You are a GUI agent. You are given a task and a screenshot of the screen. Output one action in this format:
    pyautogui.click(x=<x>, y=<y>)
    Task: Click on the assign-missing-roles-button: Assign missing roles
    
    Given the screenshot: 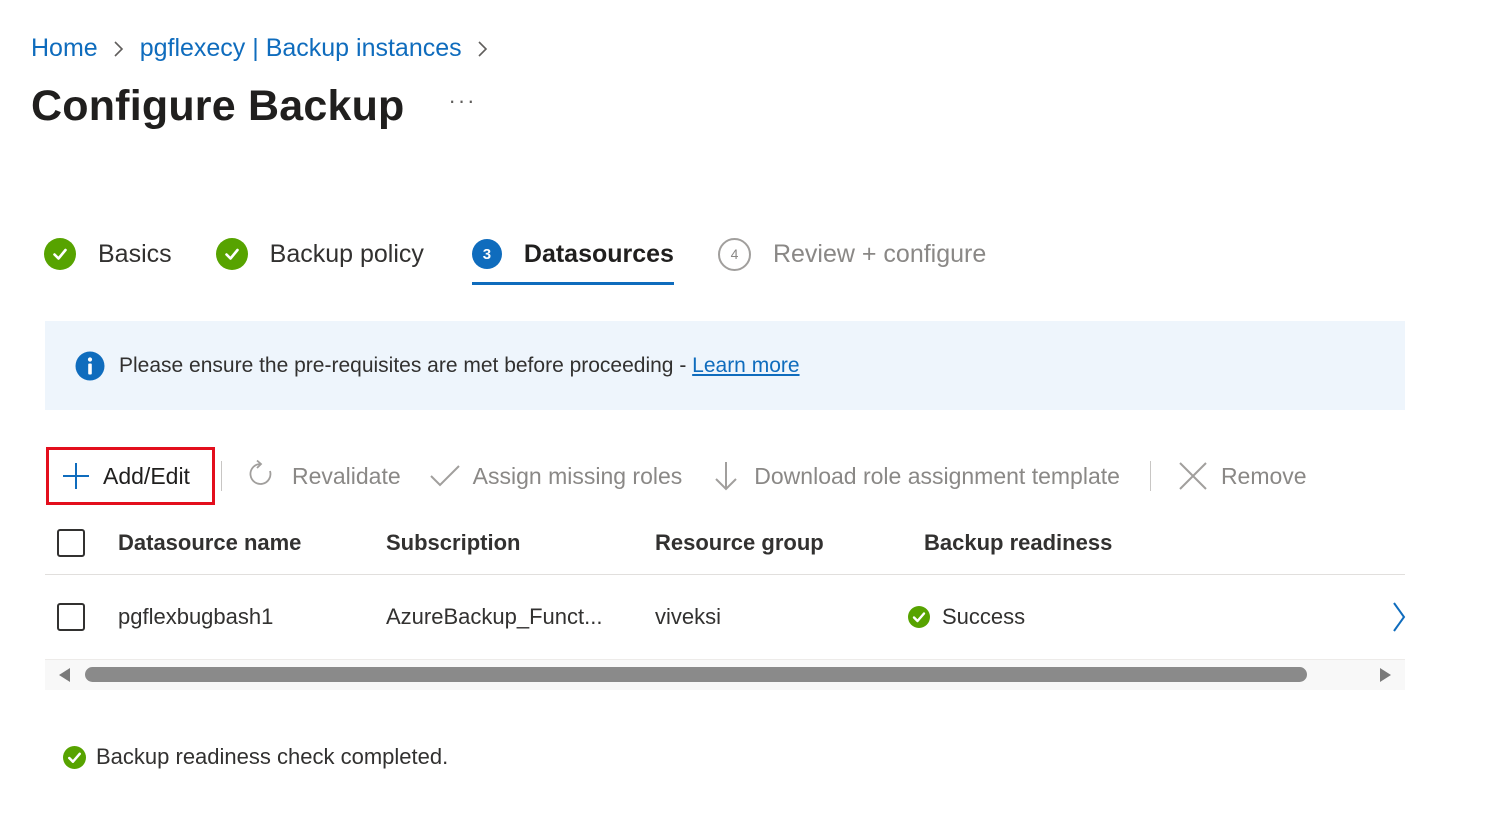 What is the action you would take?
    pyautogui.click(x=556, y=476)
    